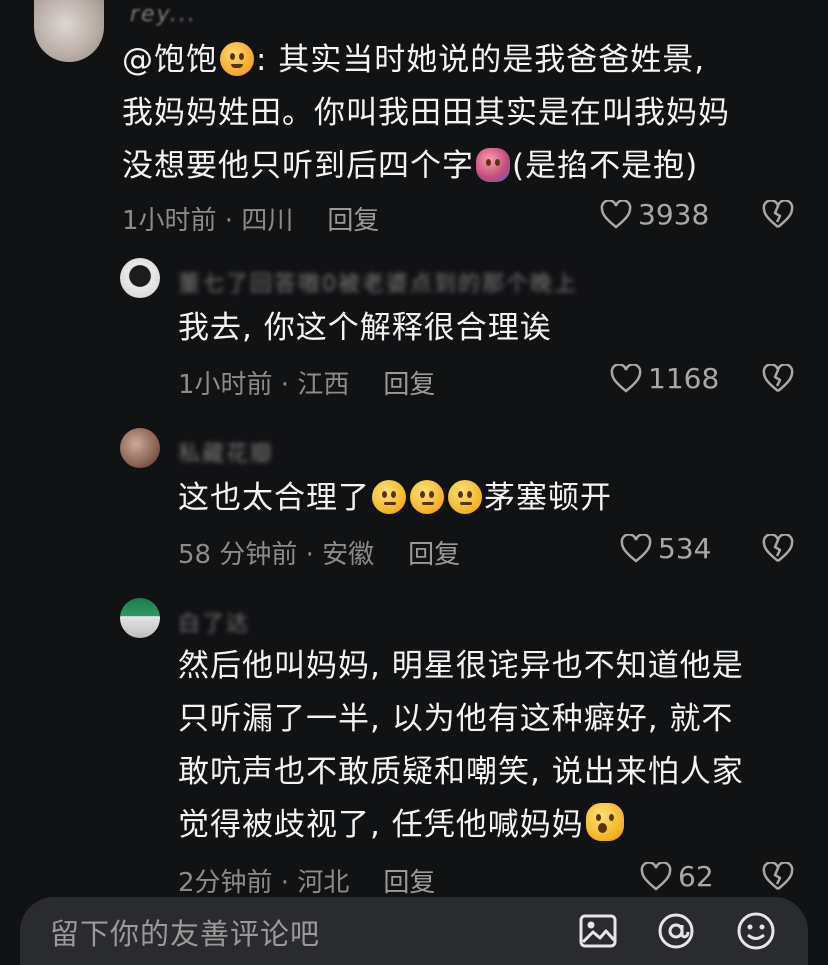  Describe the element at coordinates (264, 385) in the screenshot. I see `time-location: 1小时前 · 江西` at that location.